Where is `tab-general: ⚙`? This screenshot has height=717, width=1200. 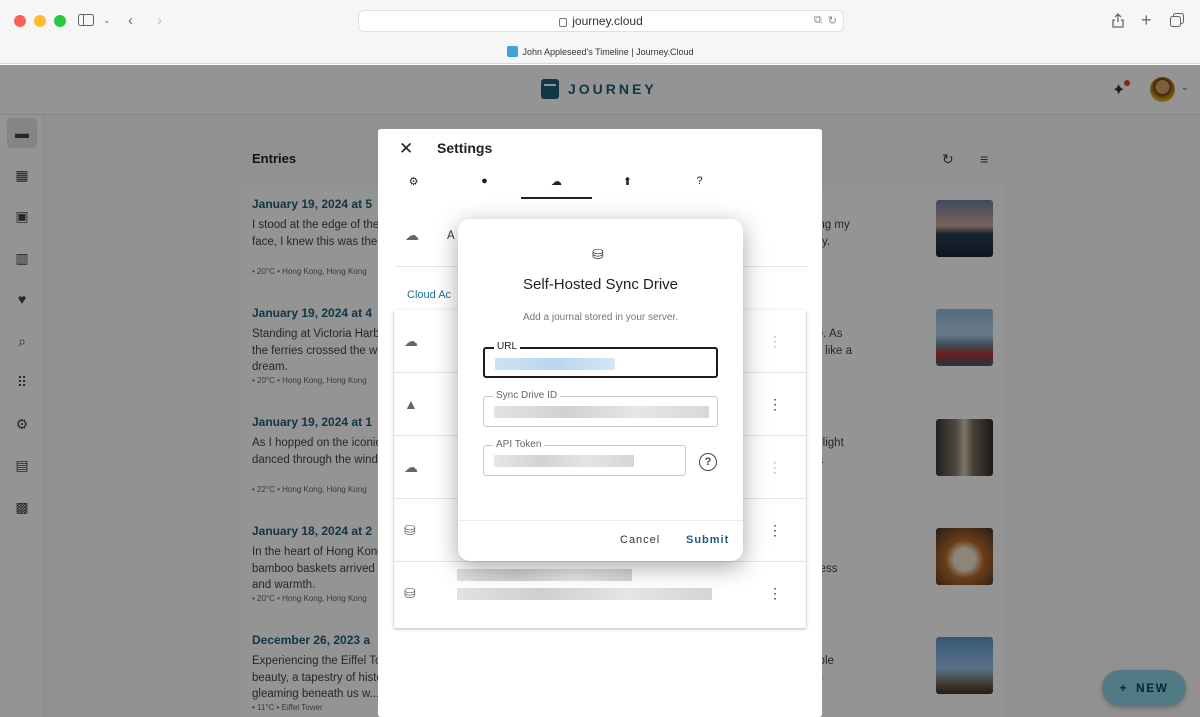 tab-general: ⚙ is located at coordinates (413, 187).